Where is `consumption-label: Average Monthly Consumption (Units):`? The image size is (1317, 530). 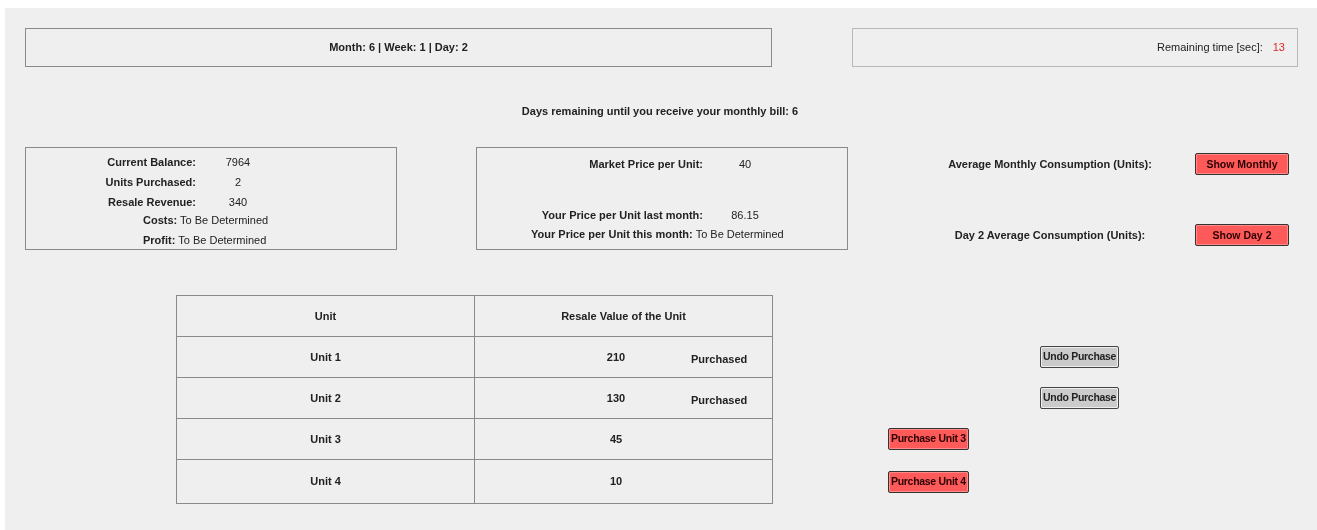
consumption-label: Average Monthly Consumption (Units): is located at coordinates (1050, 164).